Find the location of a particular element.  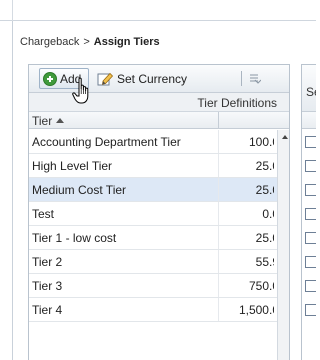

tier-value-text: 1,500.0 is located at coordinates (256, 310).